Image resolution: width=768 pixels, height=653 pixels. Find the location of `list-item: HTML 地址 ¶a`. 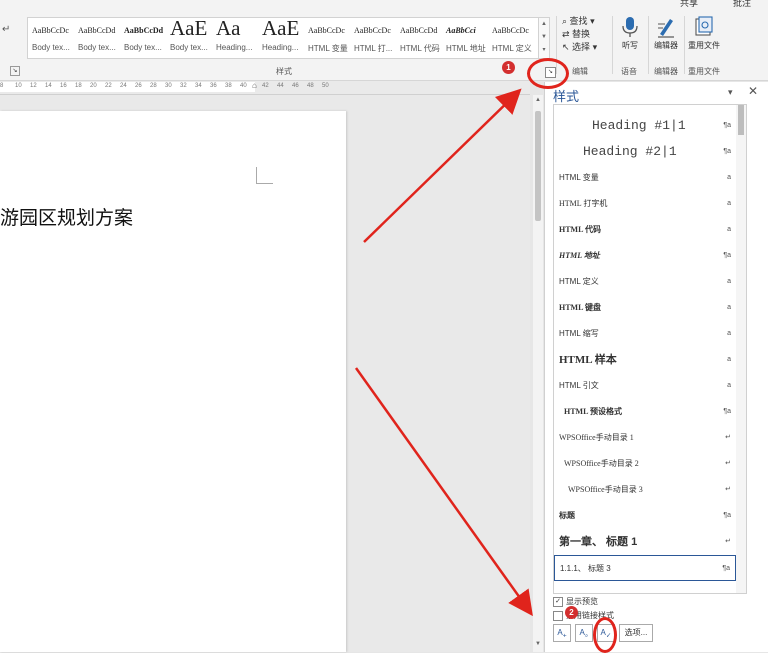

list-item: HTML 地址 ¶a is located at coordinates (645, 256).